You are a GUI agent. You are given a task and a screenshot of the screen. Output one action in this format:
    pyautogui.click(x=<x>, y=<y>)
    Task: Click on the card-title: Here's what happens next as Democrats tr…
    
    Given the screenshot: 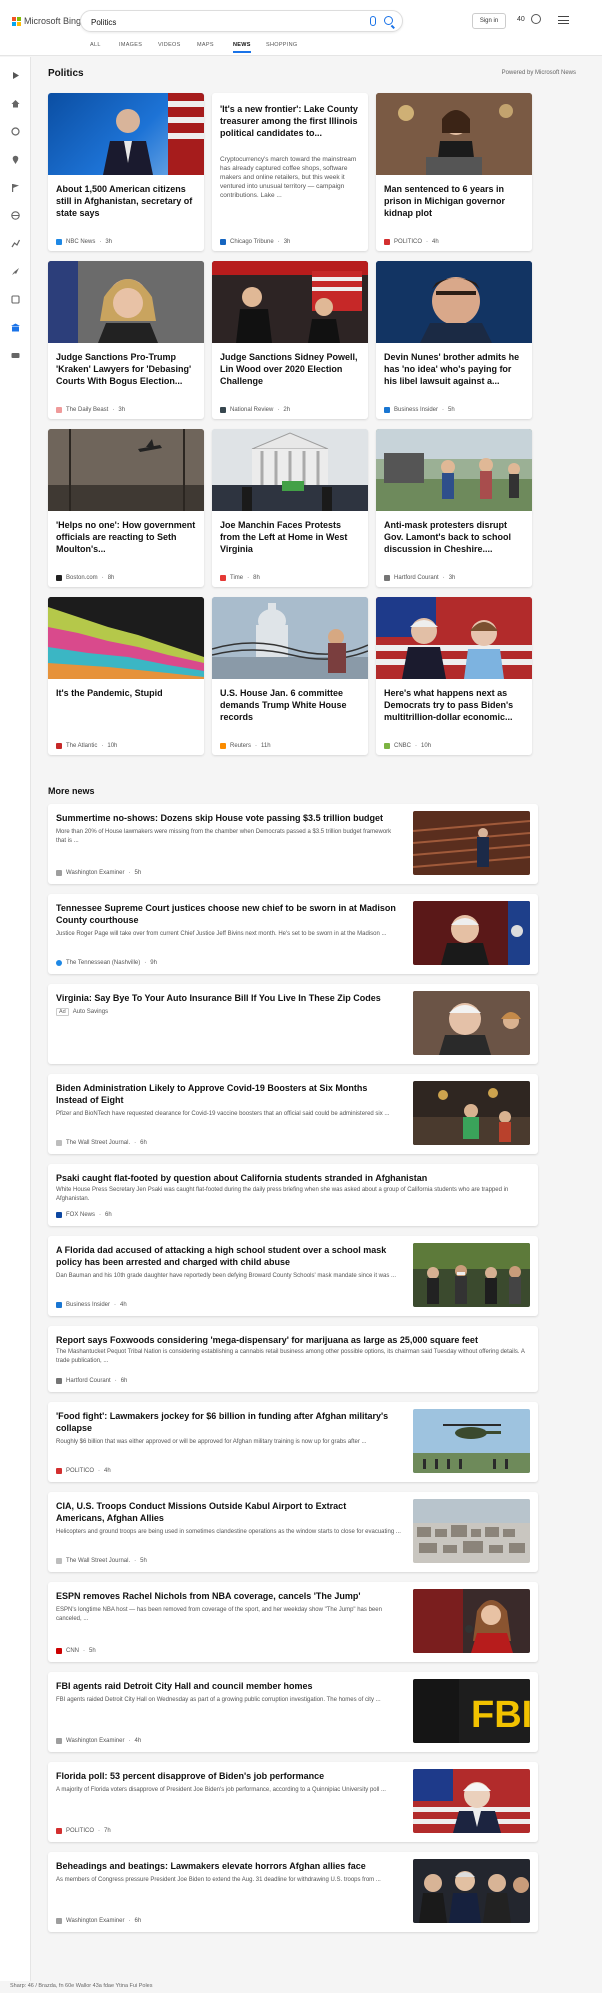 What is the action you would take?
    pyautogui.click(x=455, y=705)
    